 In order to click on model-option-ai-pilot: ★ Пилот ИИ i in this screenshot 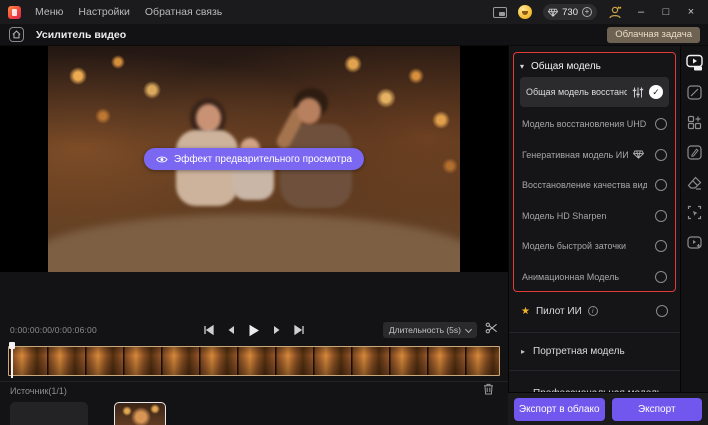, I will do `click(594, 311)`.